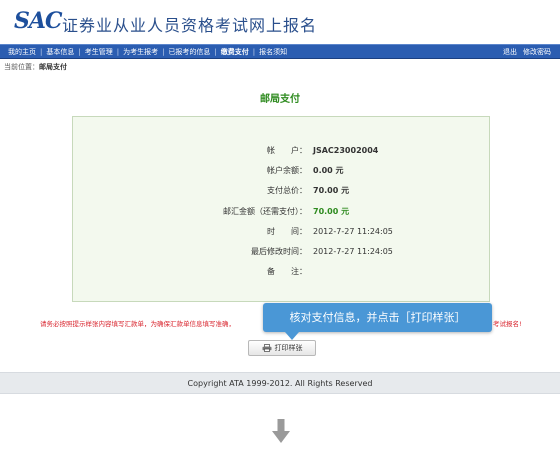 This screenshot has width=560, height=466. I want to click on nav-items: 我的主页 | 基本信息 | 考生管理 | 为考生报考 | 已报考的信息 | 缴费支付 | 报名须知, so click(147, 52).